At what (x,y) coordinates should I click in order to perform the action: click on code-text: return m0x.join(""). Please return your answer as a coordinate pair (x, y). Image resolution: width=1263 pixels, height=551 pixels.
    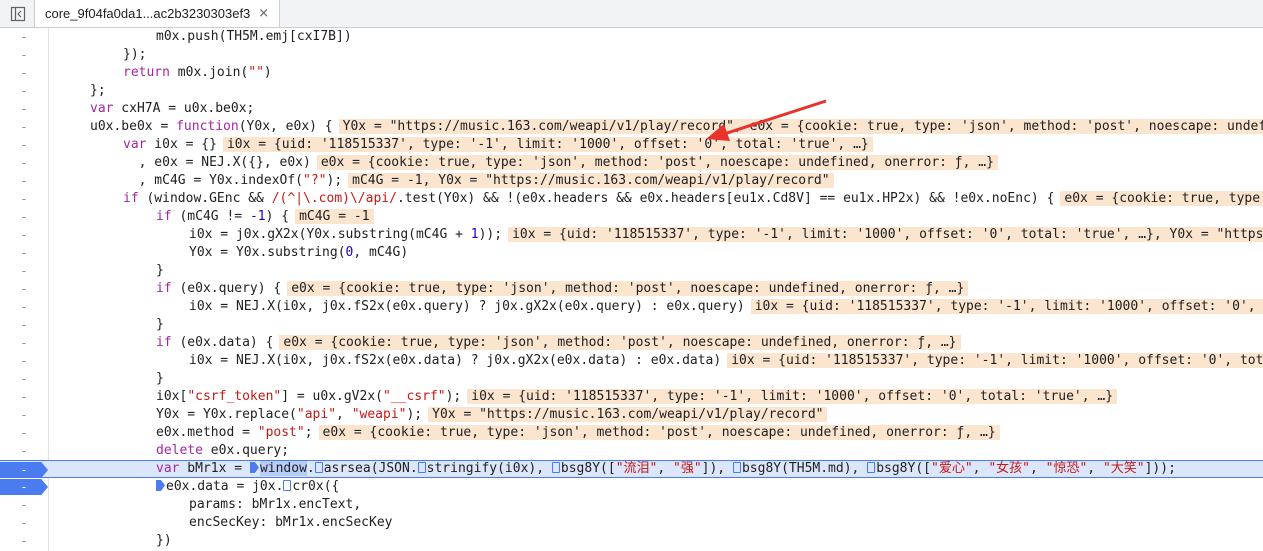
    Looking at the image, I should click on (197, 72).